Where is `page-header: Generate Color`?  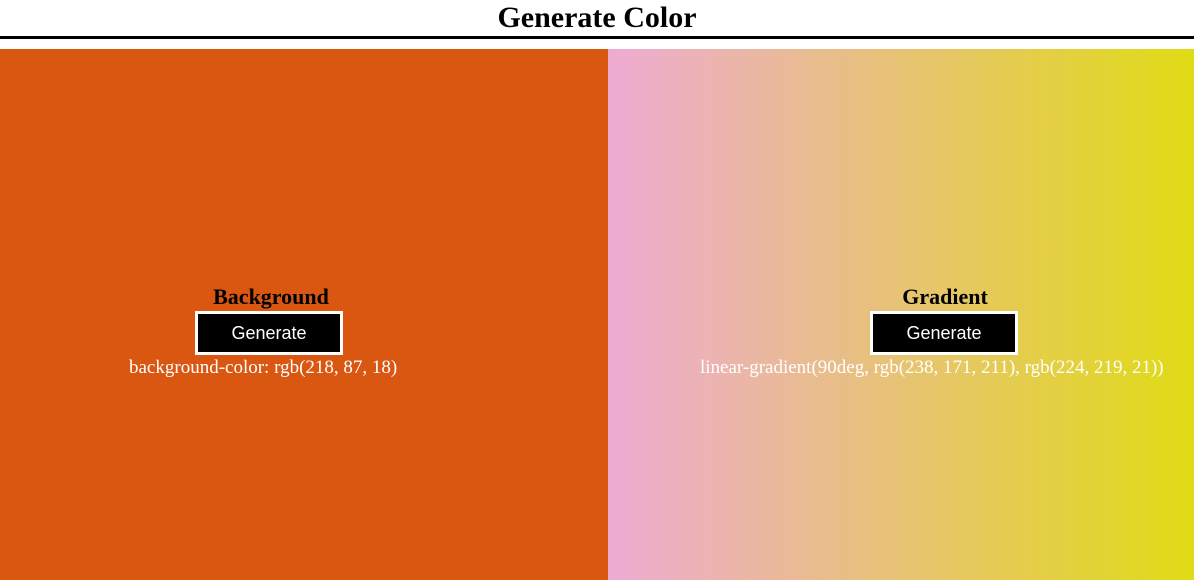
page-header: Generate Color is located at coordinates (597, 18).